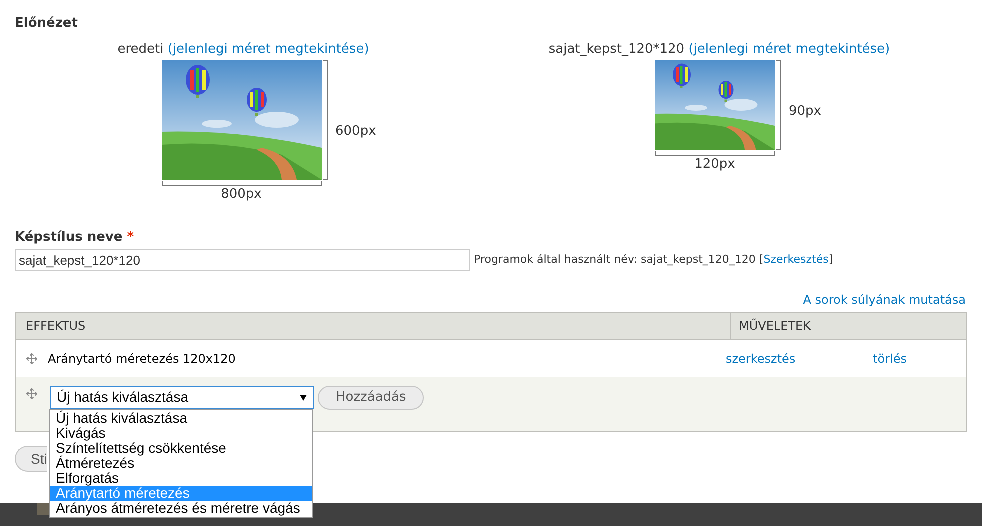 This screenshot has width=982, height=526. I want to click on style-name-field: sajat_kepst_120*120, so click(242, 260).